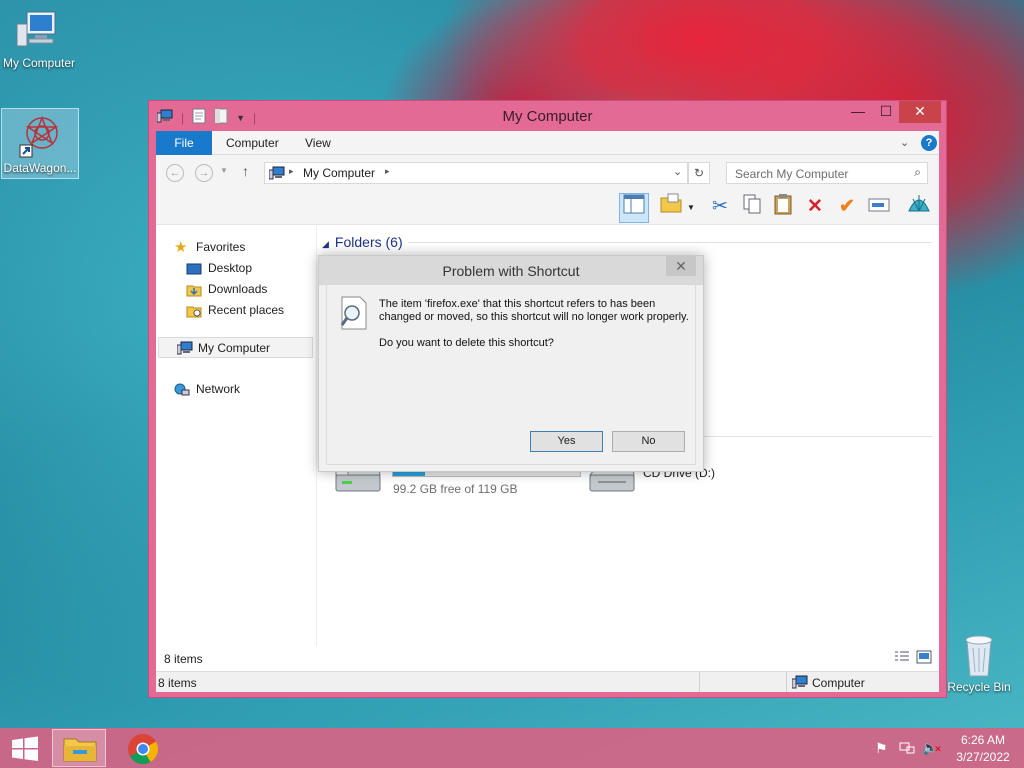 The height and width of the screenshot is (768, 1024). I want to click on no-button: No, so click(648, 441).